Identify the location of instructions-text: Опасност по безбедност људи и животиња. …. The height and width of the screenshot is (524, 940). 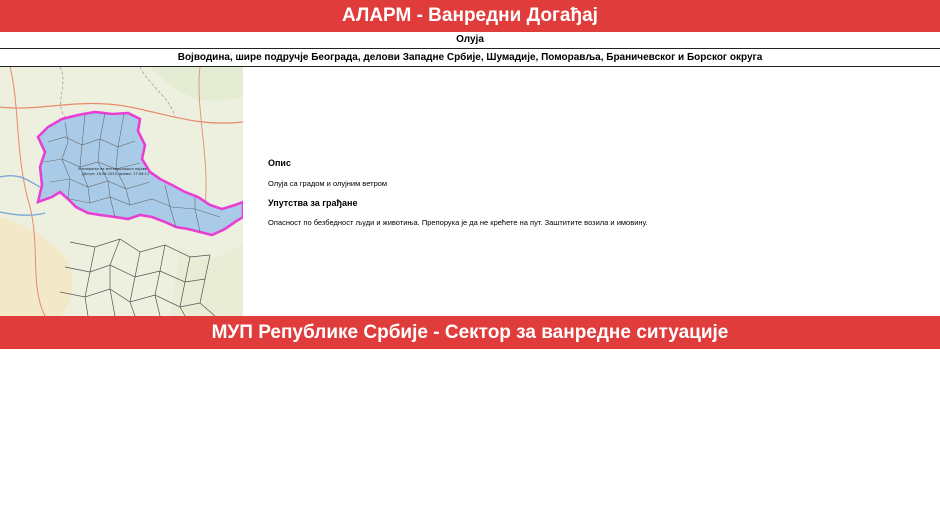
(458, 222).